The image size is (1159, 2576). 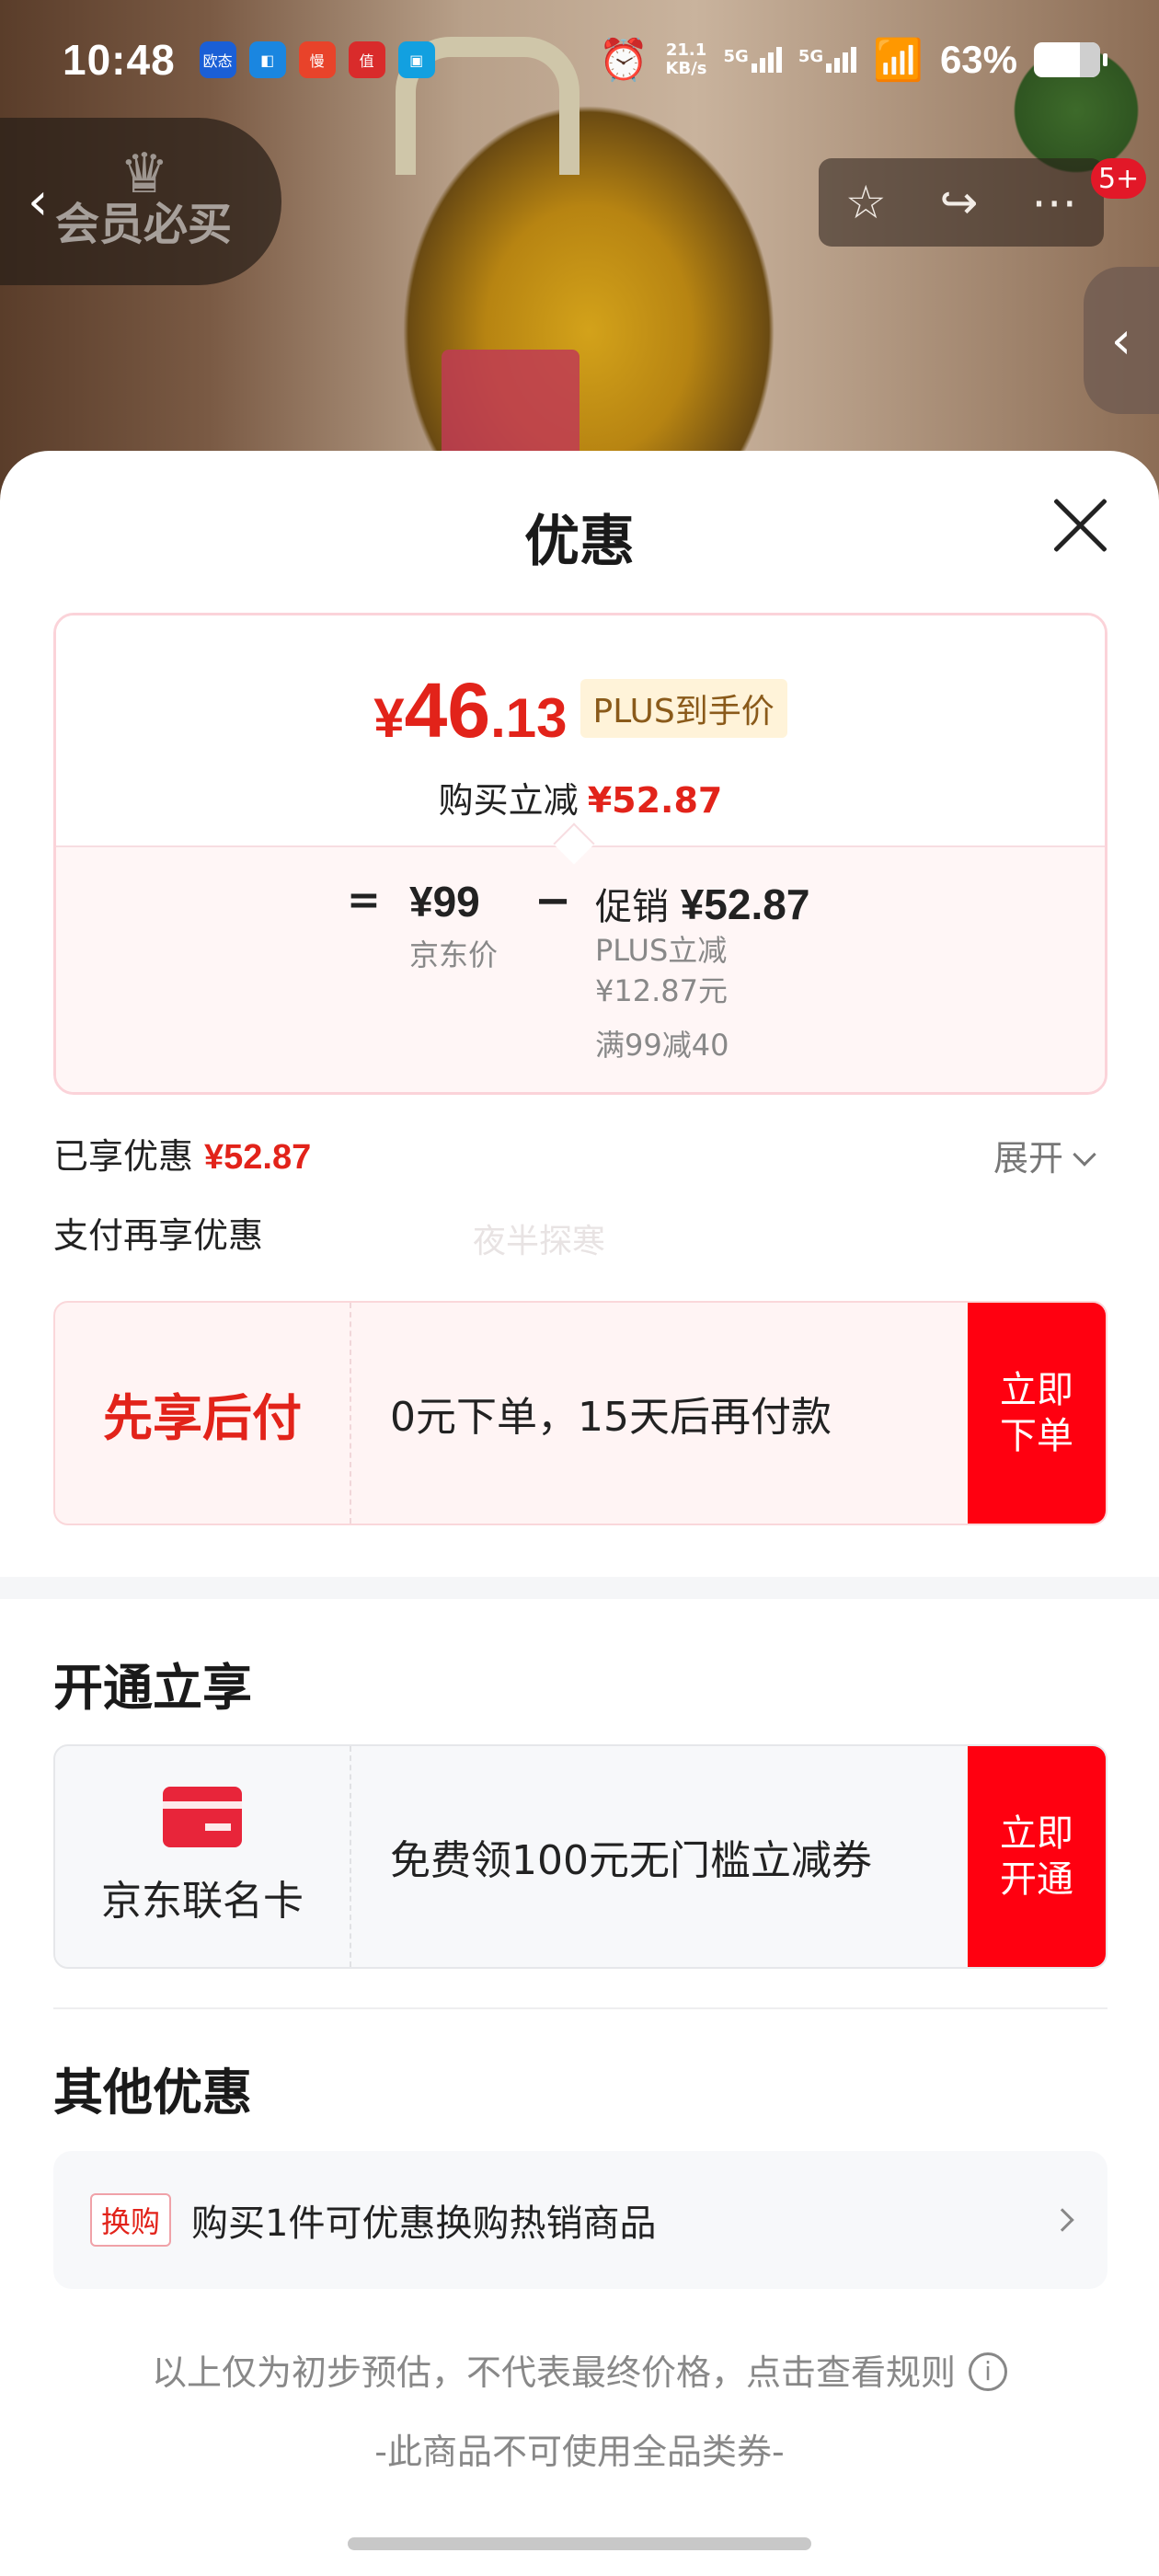 I want to click on sheet-title: 优惠, so click(x=579, y=542).